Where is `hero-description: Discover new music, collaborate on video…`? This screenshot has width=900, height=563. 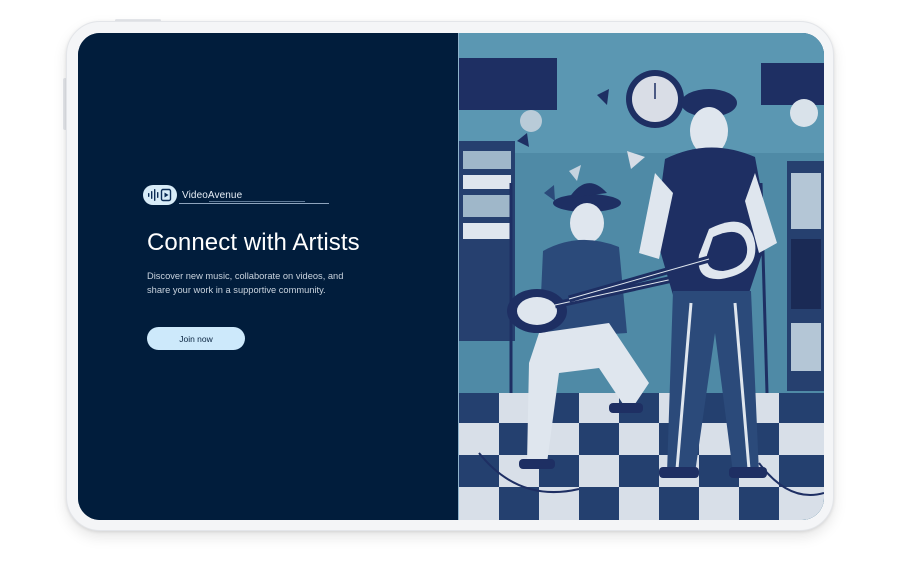 hero-description: Discover new music, collaborate on video… is located at coordinates (245, 283).